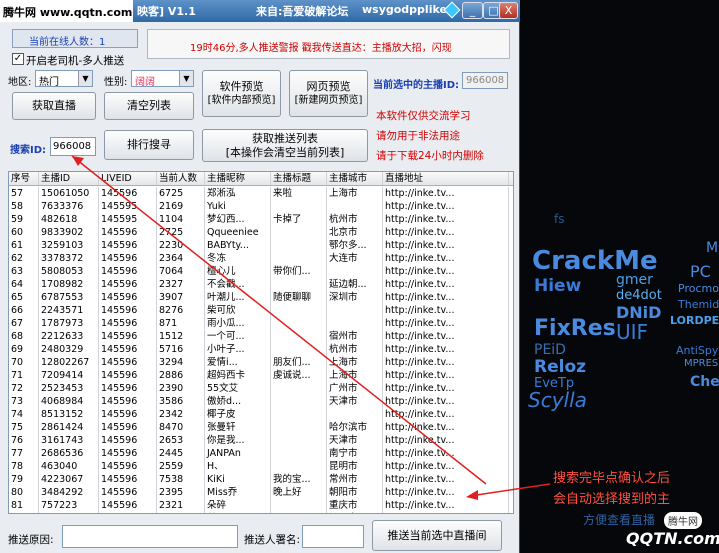 This screenshot has height=553, width=719. Describe the element at coordinates (238, 512) in the screenshot. I see `table-cell: 丝 *` at that location.